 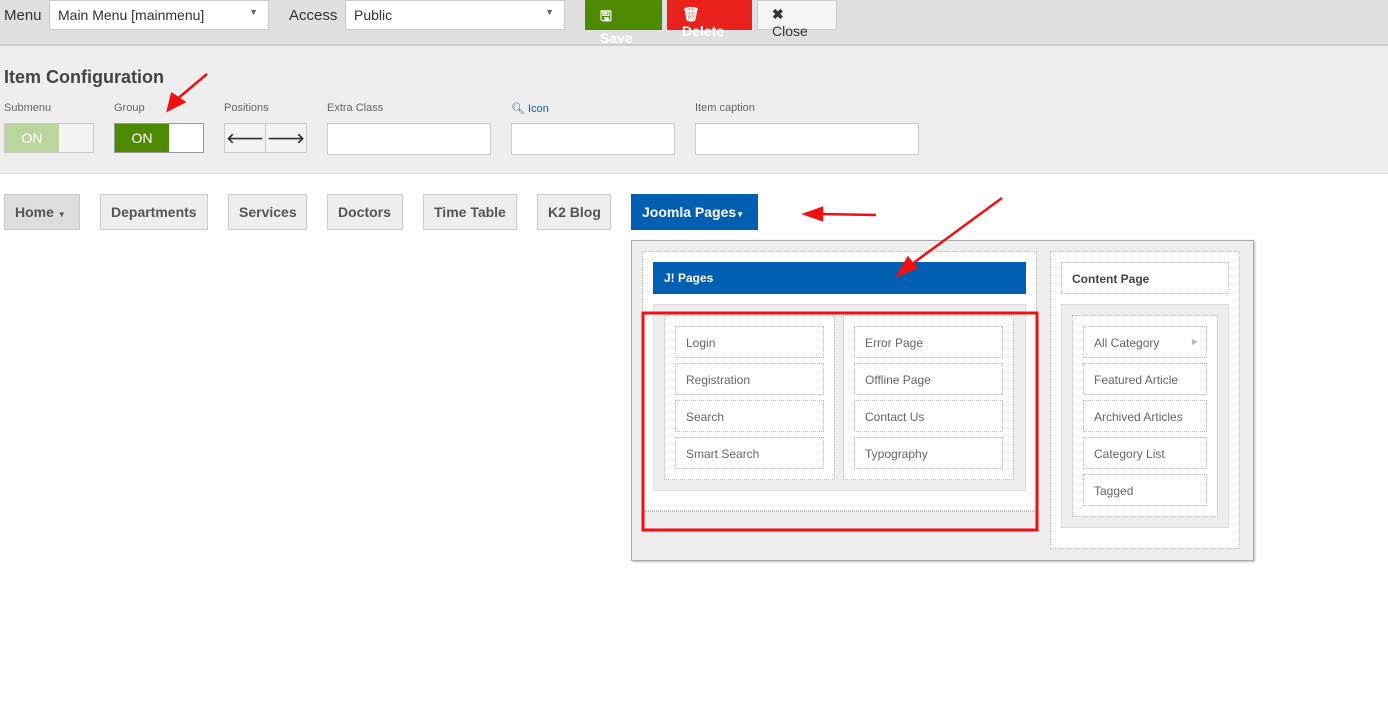 I want to click on menu-value: Main Menu [mainmenu], so click(x=131, y=15).